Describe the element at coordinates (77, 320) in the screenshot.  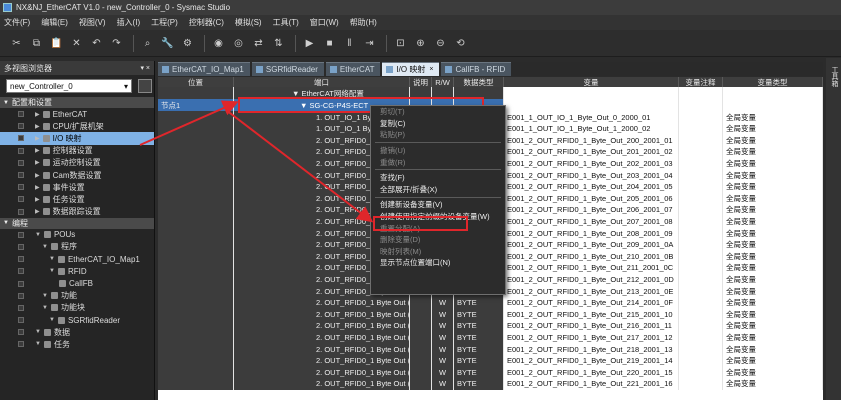
I see `tree-item: ▼ SGRfidReader` at that location.